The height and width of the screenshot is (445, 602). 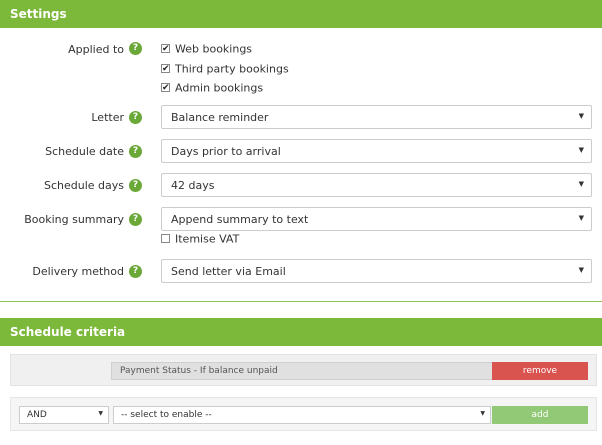 What do you see at coordinates (38, 14) in the screenshot?
I see `settings-title: Settings` at bounding box center [38, 14].